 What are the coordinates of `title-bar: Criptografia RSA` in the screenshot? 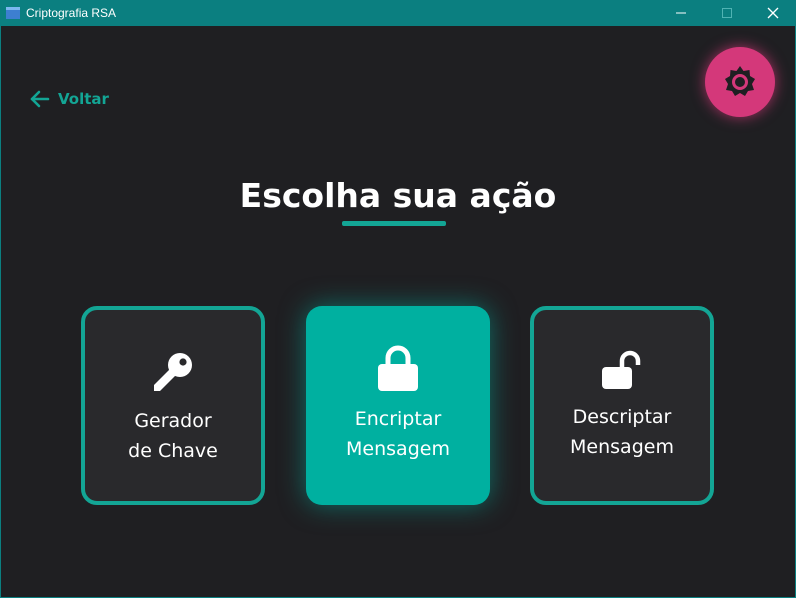 It's located at (398, 13).